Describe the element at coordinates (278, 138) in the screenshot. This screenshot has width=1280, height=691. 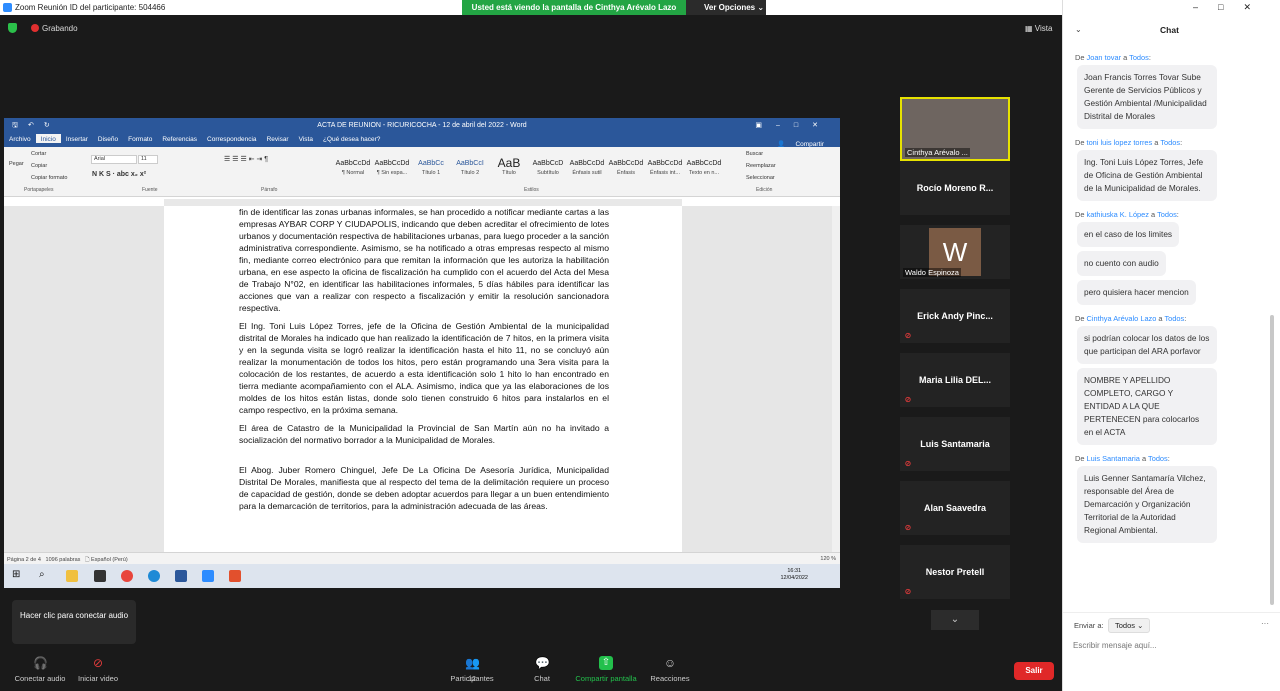
I see `tab-revisar: Revisar` at that location.